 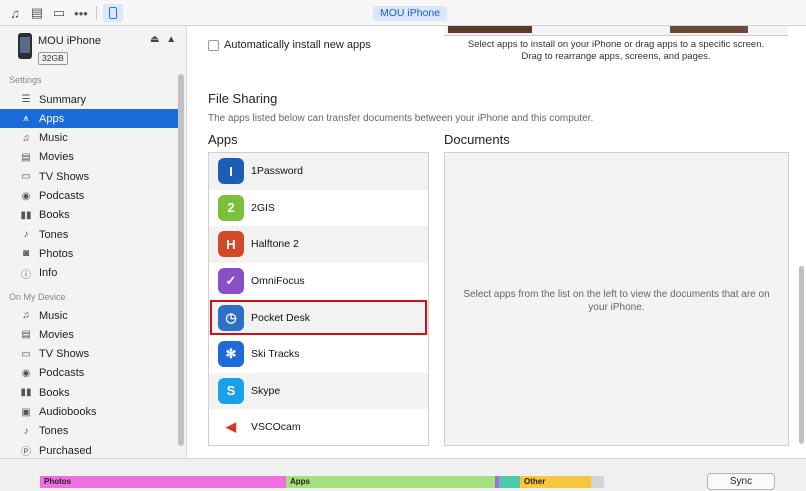 What do you see at coordinates (89, 99) in the screenshot?
I see `sidebar-item-summary: ☰ Summary` at bounding box center [89, 99].